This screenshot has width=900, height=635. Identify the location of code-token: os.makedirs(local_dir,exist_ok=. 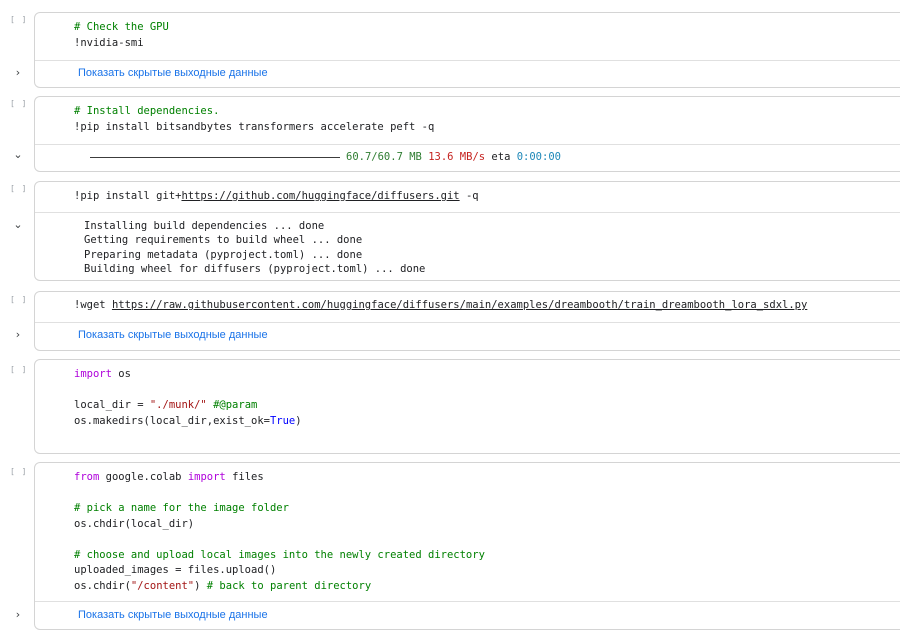
(172, 420).